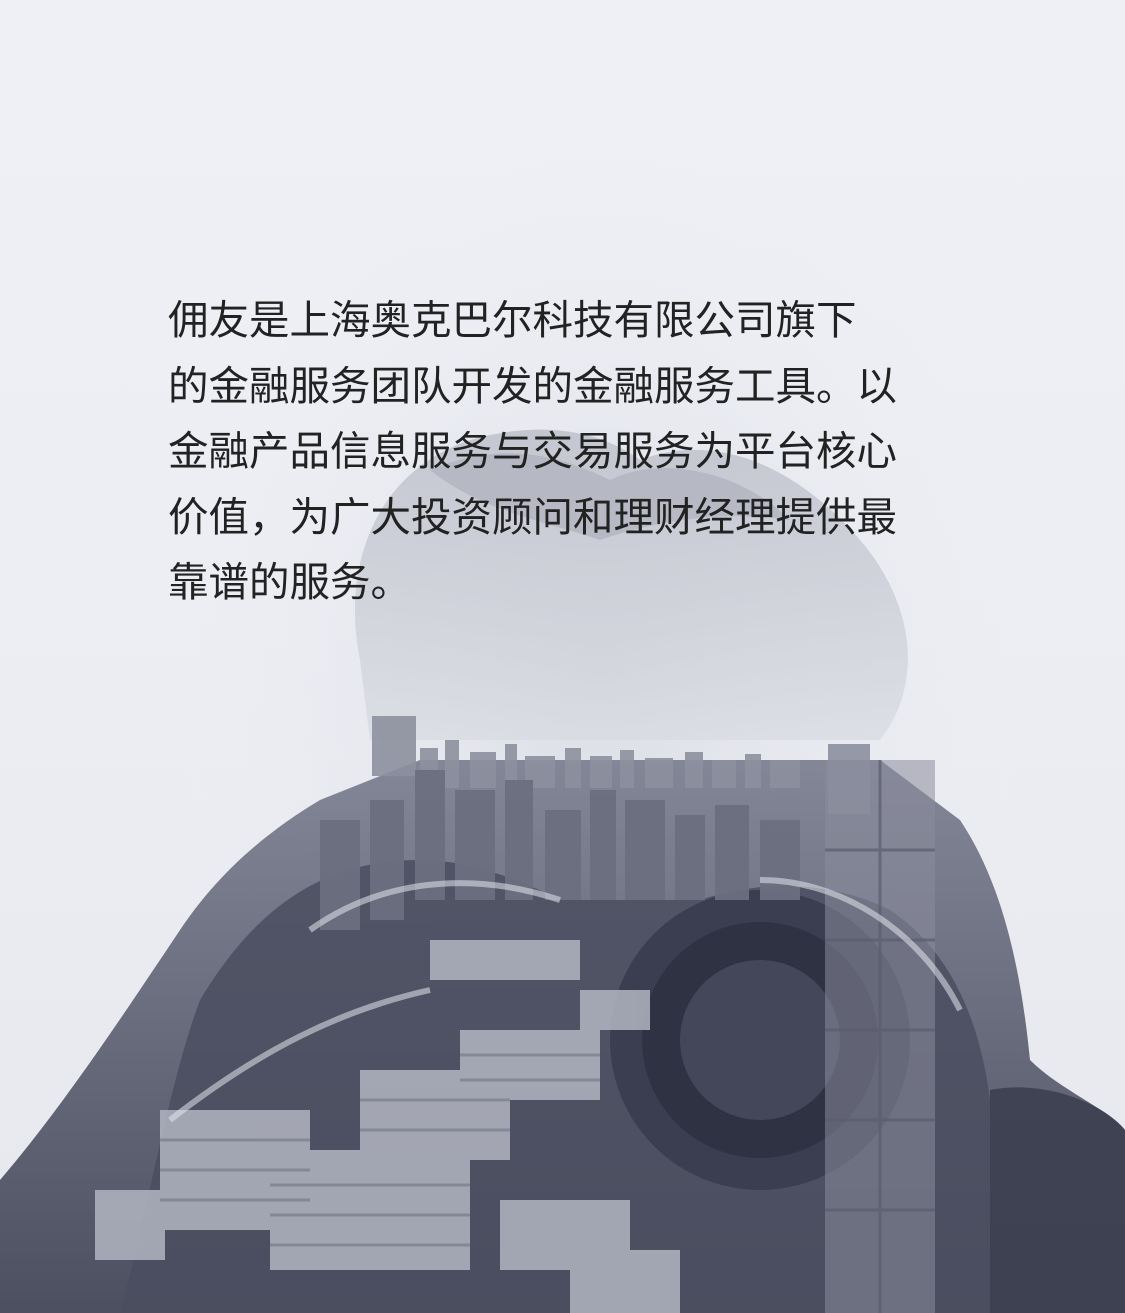 The height and width of the screenshot is (1313, 1125). What do you see at coordinates (512, 320) in the screenshot?
I see `intro-line-1: 佣友是上海奥克巴尔科技有限公司旗下` at bounding box center [512, 320].